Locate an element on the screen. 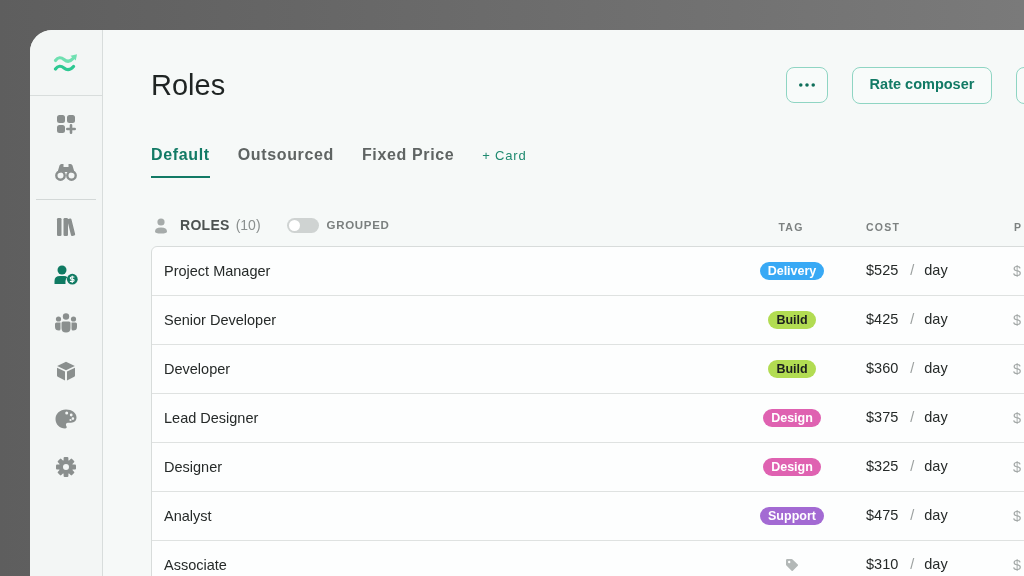 Image resolution: width=1024 pixels, height=576 pixels. tab: Default is located at coordinates (180, 160).